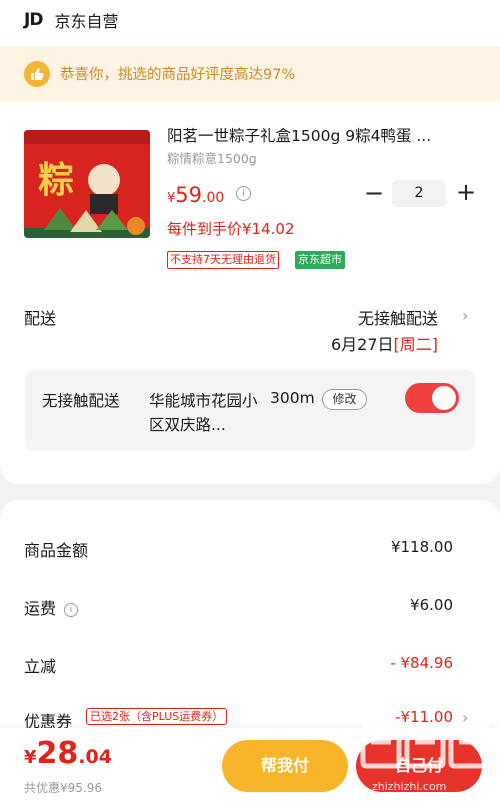 Image resolution: width=500 pixels, height=801 pixels. Describe the element at coordinates (81, 401) in the screenshot. I see `contactless-label: 无接触配送` at that location.